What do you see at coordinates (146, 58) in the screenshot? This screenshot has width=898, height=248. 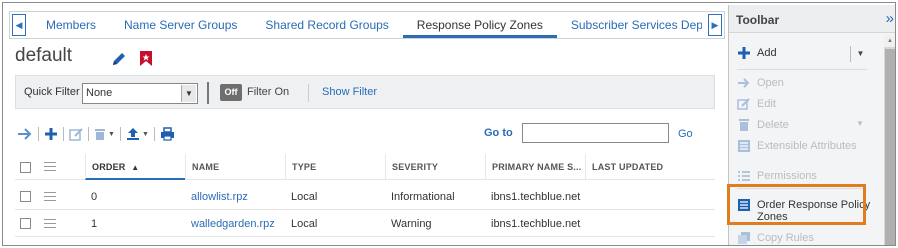 I see `bookmark-icon` at bounding box center [146, 58].